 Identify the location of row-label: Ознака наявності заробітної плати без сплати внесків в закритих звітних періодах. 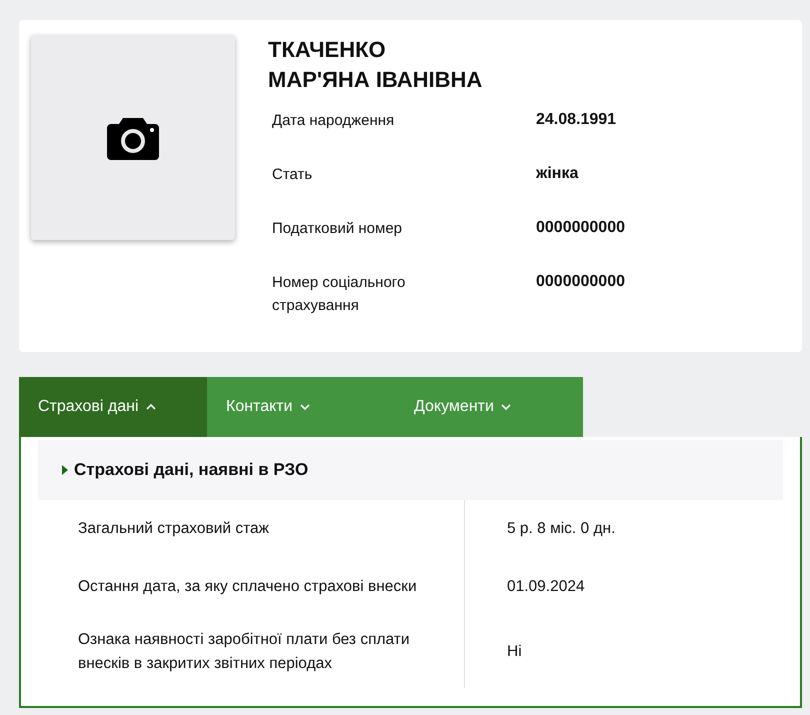
(244, 652).